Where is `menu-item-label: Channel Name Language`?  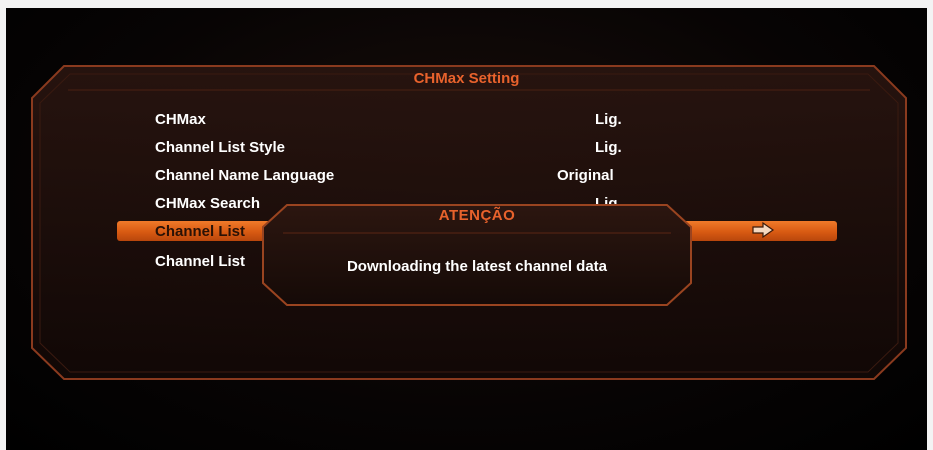 menu-item-label: Channel Name Language is located at coordinates (245, 175).